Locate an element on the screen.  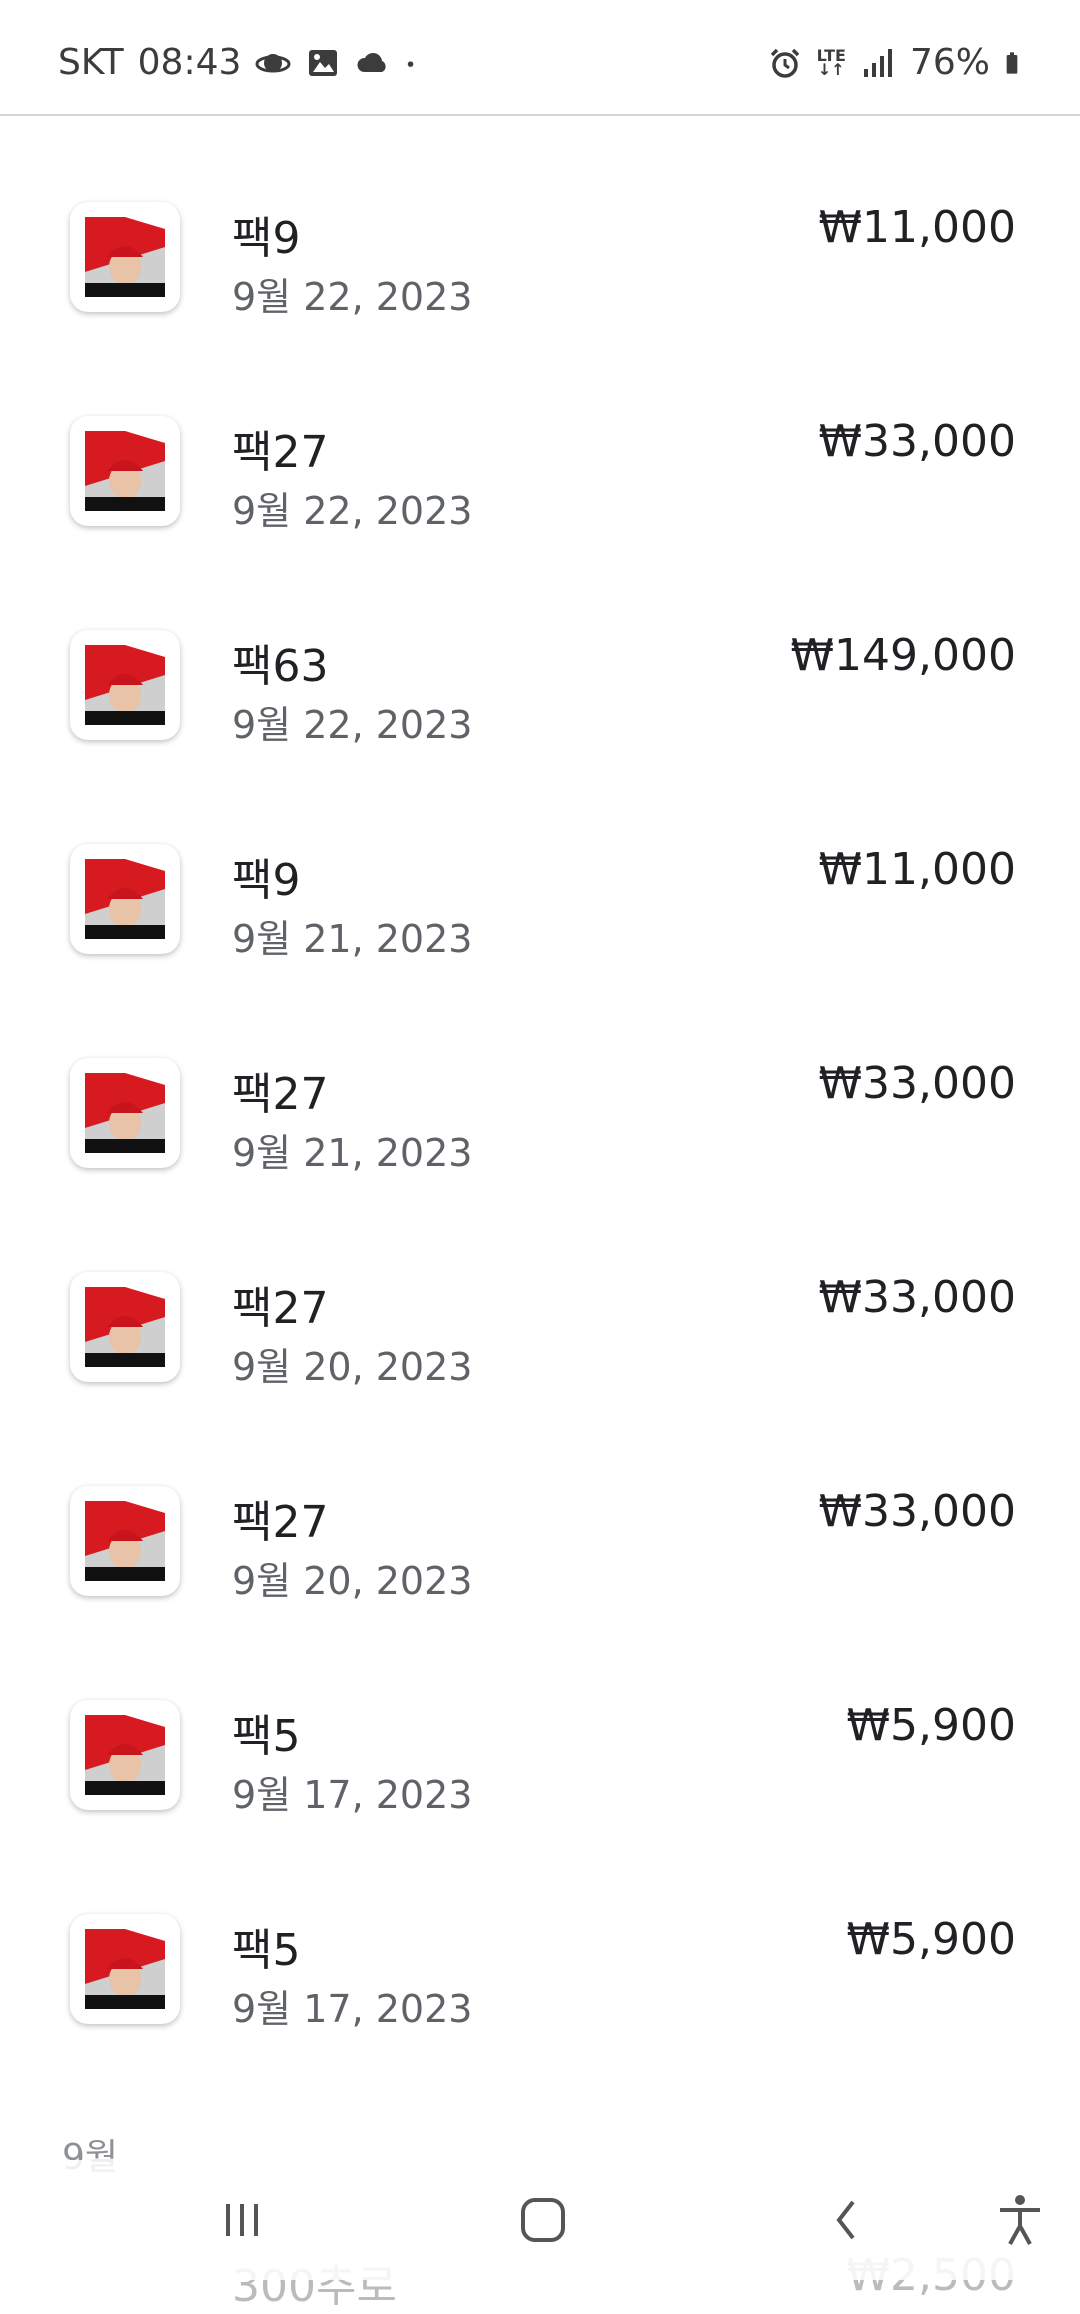
dot-icon is located at coordinates (411, 63).